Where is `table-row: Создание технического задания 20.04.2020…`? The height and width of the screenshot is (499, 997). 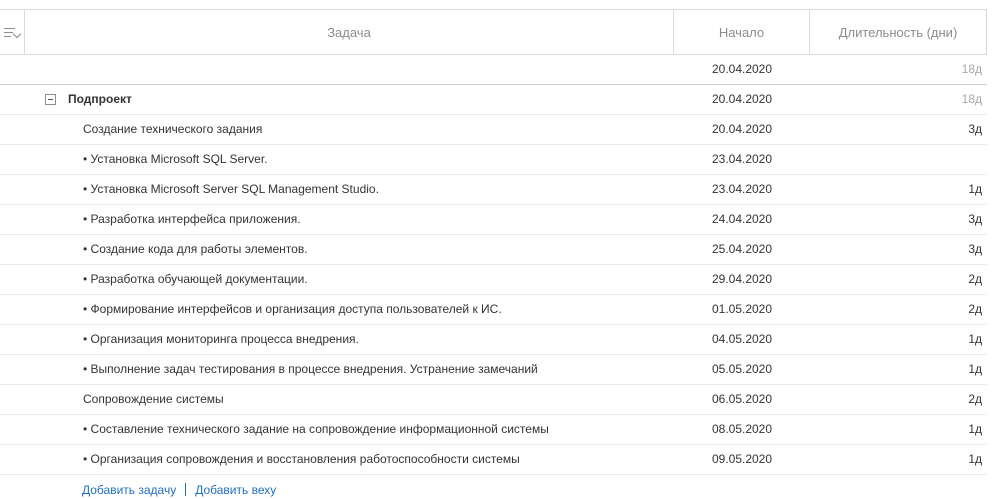 table-row: Создание технического задания 20.04.2020… is located at coordinates (493, 130).